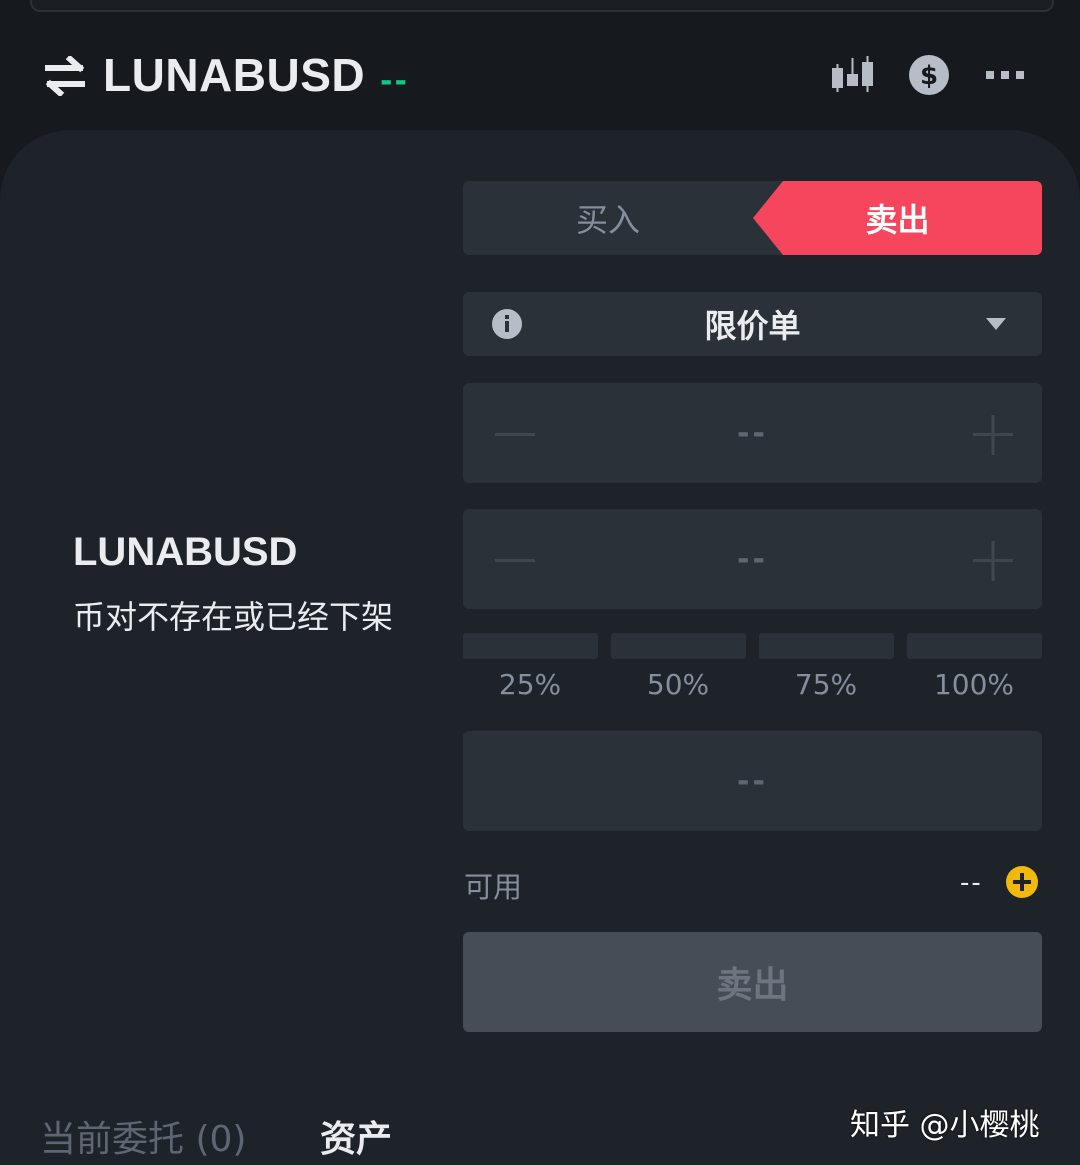 This screenshot has height=1165, width=1080. Describe the element at coordinates (752, 982) in the screenshot. I see `sell-submit-button: 卖出` at that location.